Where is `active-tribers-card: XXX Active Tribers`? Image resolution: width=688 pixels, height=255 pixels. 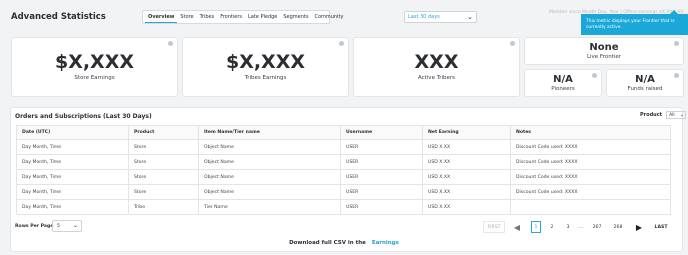
active-tribers-card: XXX Active Tribers is located at coordinates (436, 67).